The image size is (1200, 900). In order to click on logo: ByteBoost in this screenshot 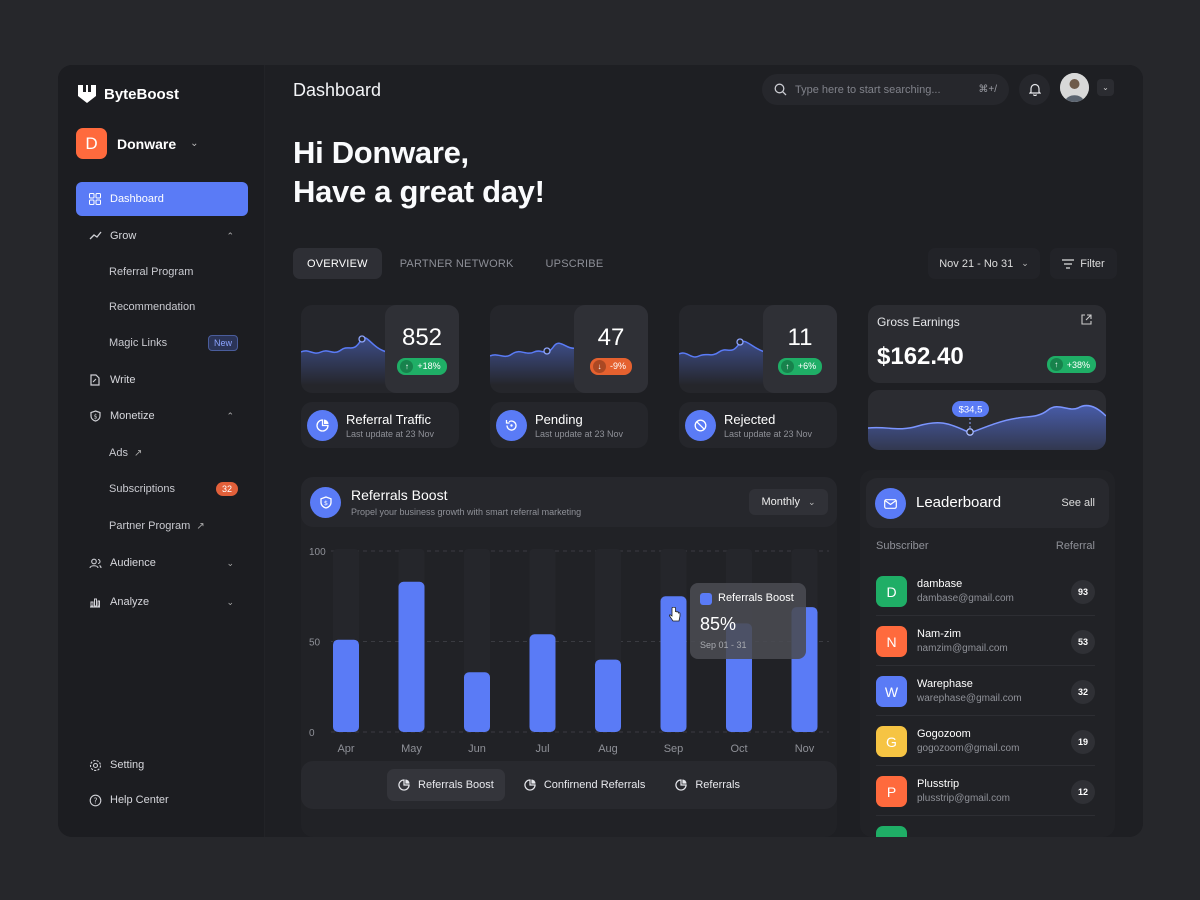, I will do `click(127, 94)`.